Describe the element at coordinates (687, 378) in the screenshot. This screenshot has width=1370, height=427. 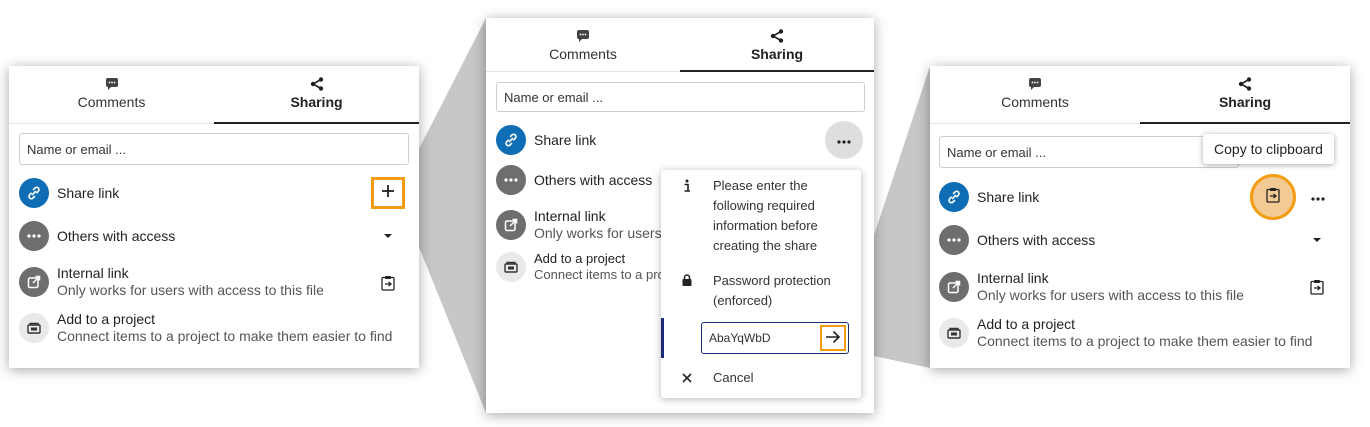
I see `close-icon` at that location.